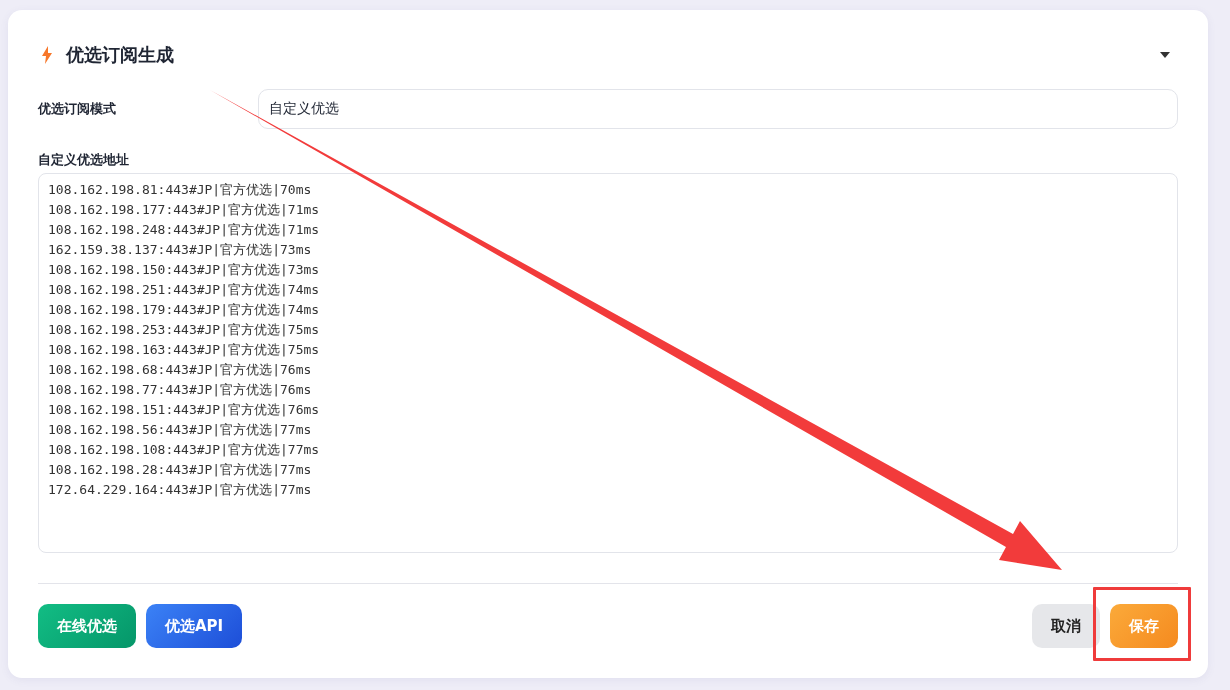  Describe the element at coordinates (718, 109) in the screenshot. I see `mode-field: 自定义优选` at that location.